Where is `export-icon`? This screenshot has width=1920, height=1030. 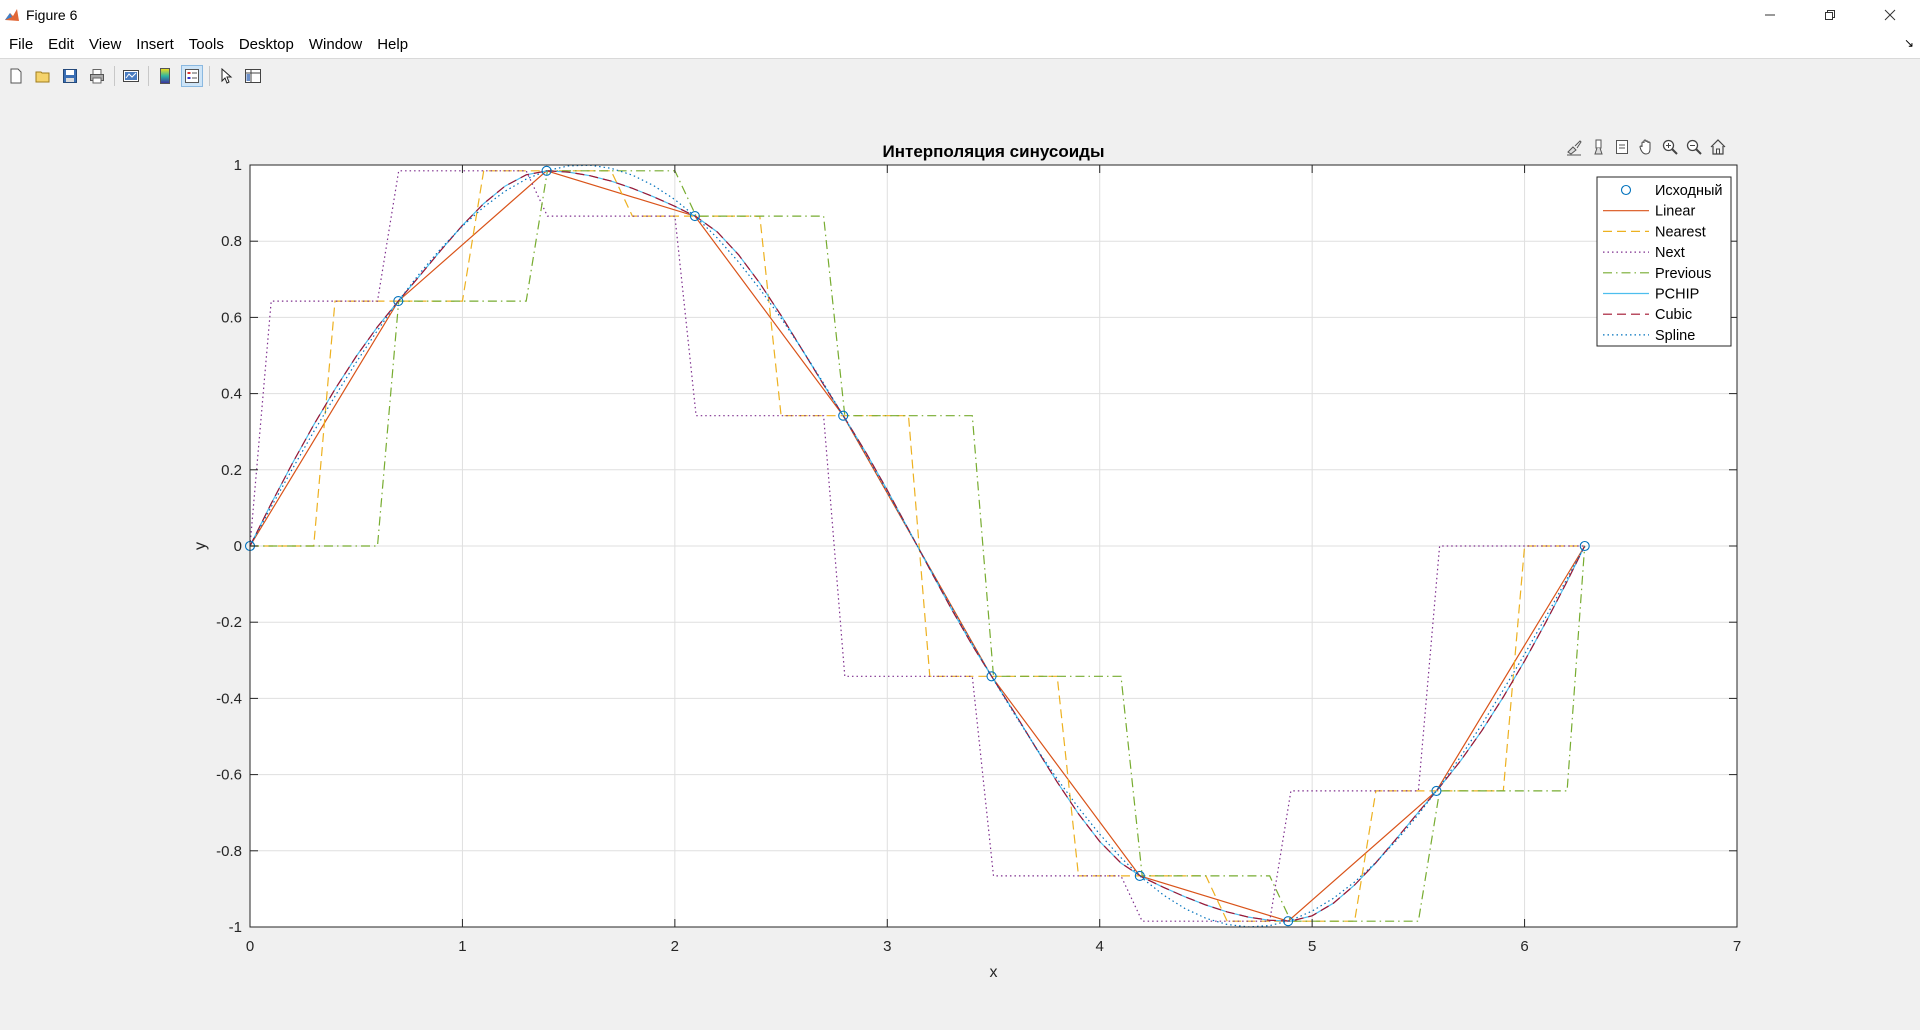 export-icon is located at coordinates (1622, 147).